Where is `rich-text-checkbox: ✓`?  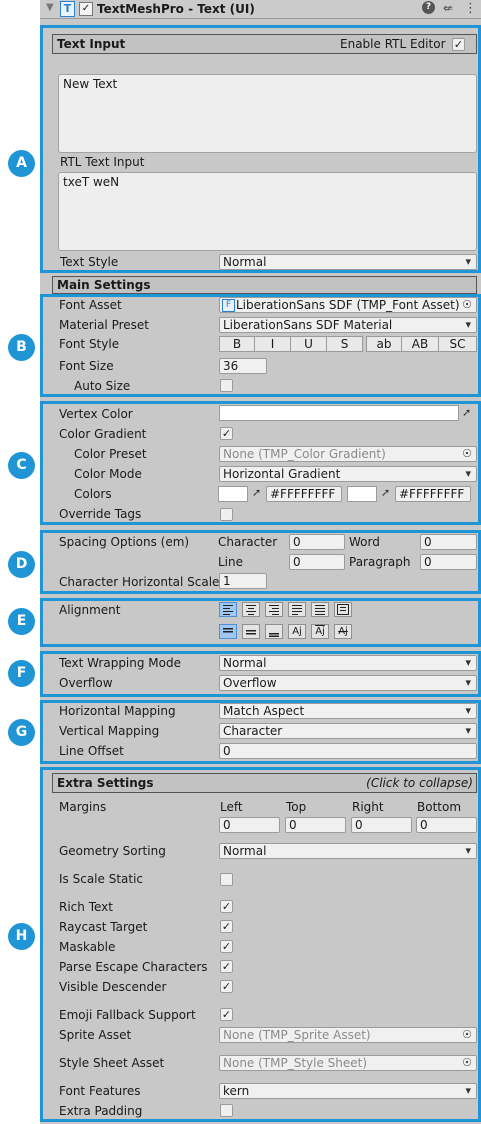 rich-text-checkbox: ✓ is located at coordinates (226, 906).